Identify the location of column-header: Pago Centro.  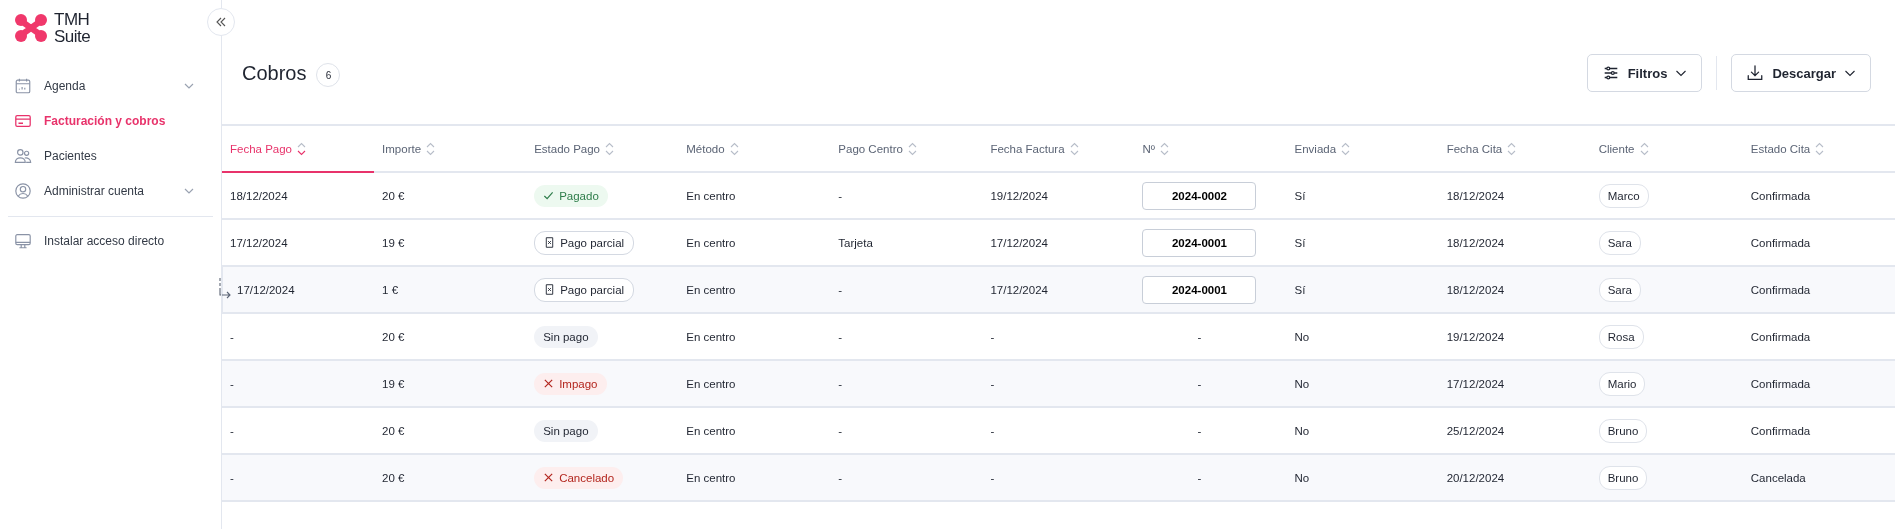
(906, 148).